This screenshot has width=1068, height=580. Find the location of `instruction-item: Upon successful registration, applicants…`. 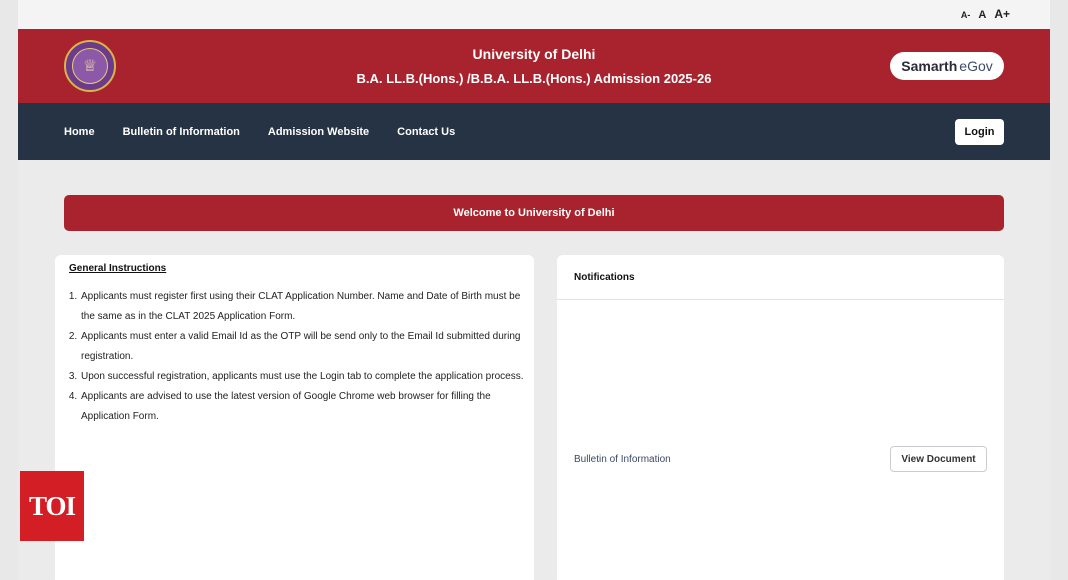

instruction-item: Upon successful registration, applicants… is located at coordinates (302, 377).